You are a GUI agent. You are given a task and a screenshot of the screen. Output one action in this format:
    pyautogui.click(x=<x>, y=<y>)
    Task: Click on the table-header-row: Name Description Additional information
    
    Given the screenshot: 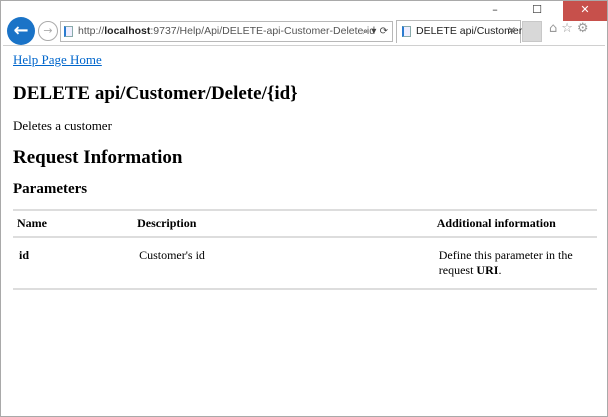 What is the action you would take?
    pyautogui.click(x=305, y=223)
    